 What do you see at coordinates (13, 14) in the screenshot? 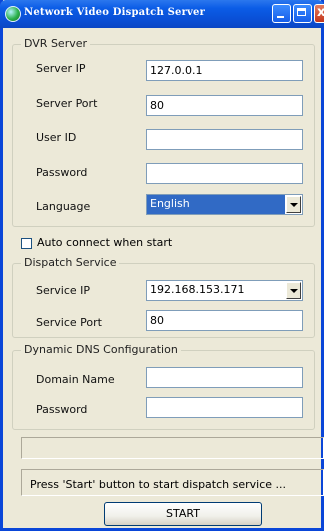
I see `app-globe-icon` at bounding box center [13, 14].